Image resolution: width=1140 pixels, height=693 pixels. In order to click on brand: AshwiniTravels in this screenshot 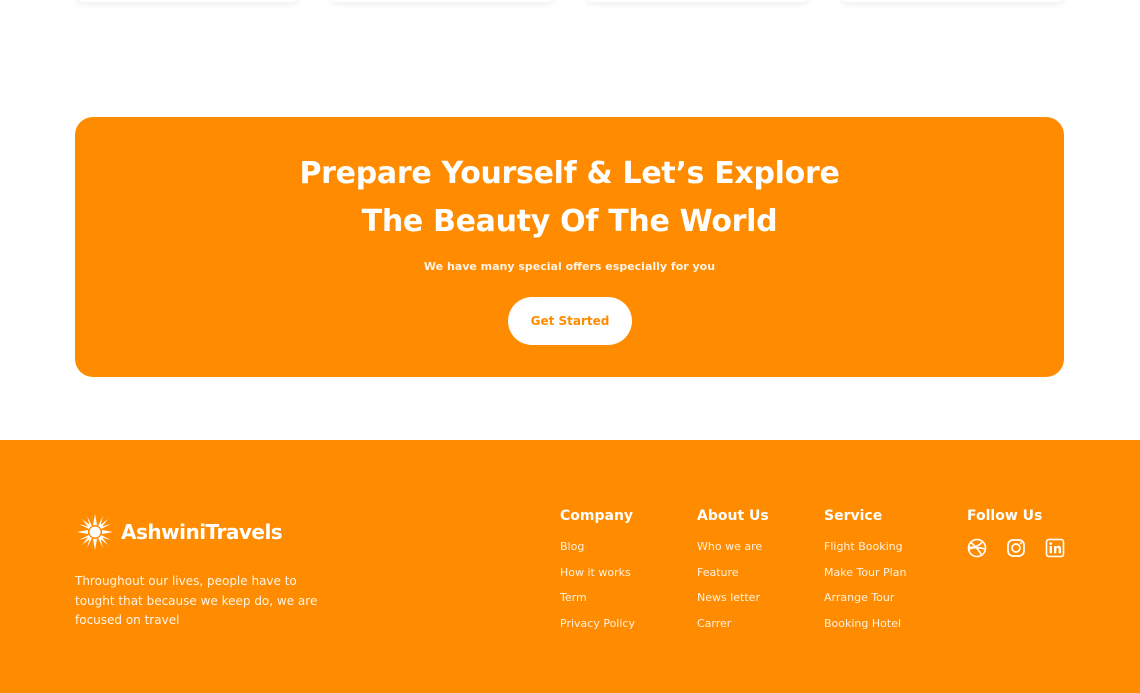, I will do `click(179, 532)`.